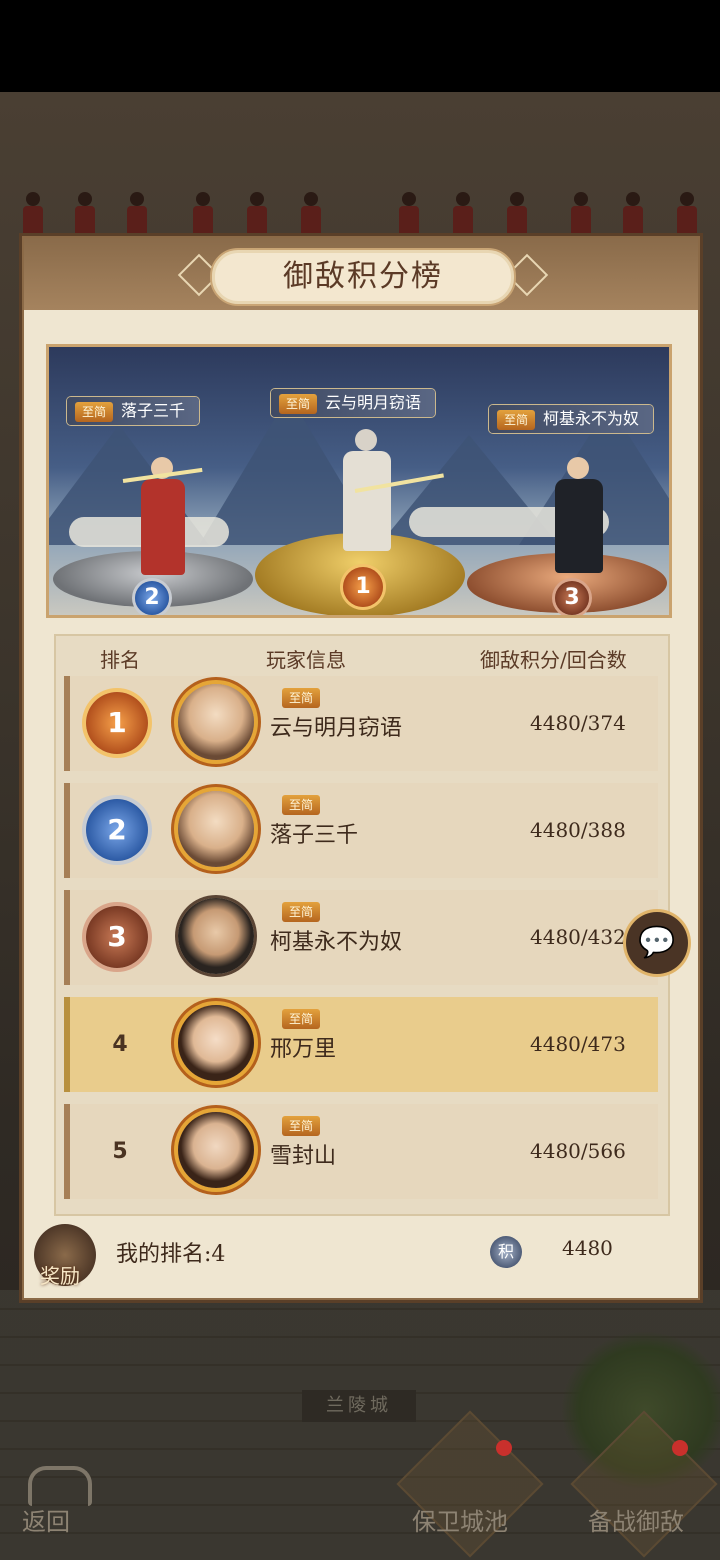  Describe the element at coordinates (572, 598) in the screenshot. I see `rank-3-emblem: 3` at that location.